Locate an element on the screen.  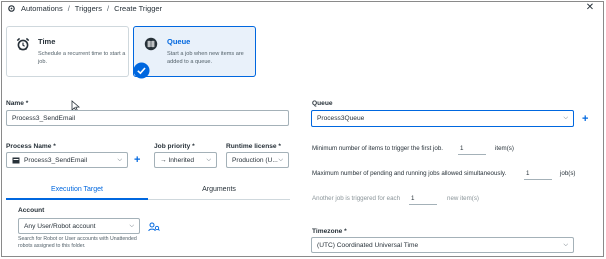
min-items-input: 1 is located at coordinates (472, 149).